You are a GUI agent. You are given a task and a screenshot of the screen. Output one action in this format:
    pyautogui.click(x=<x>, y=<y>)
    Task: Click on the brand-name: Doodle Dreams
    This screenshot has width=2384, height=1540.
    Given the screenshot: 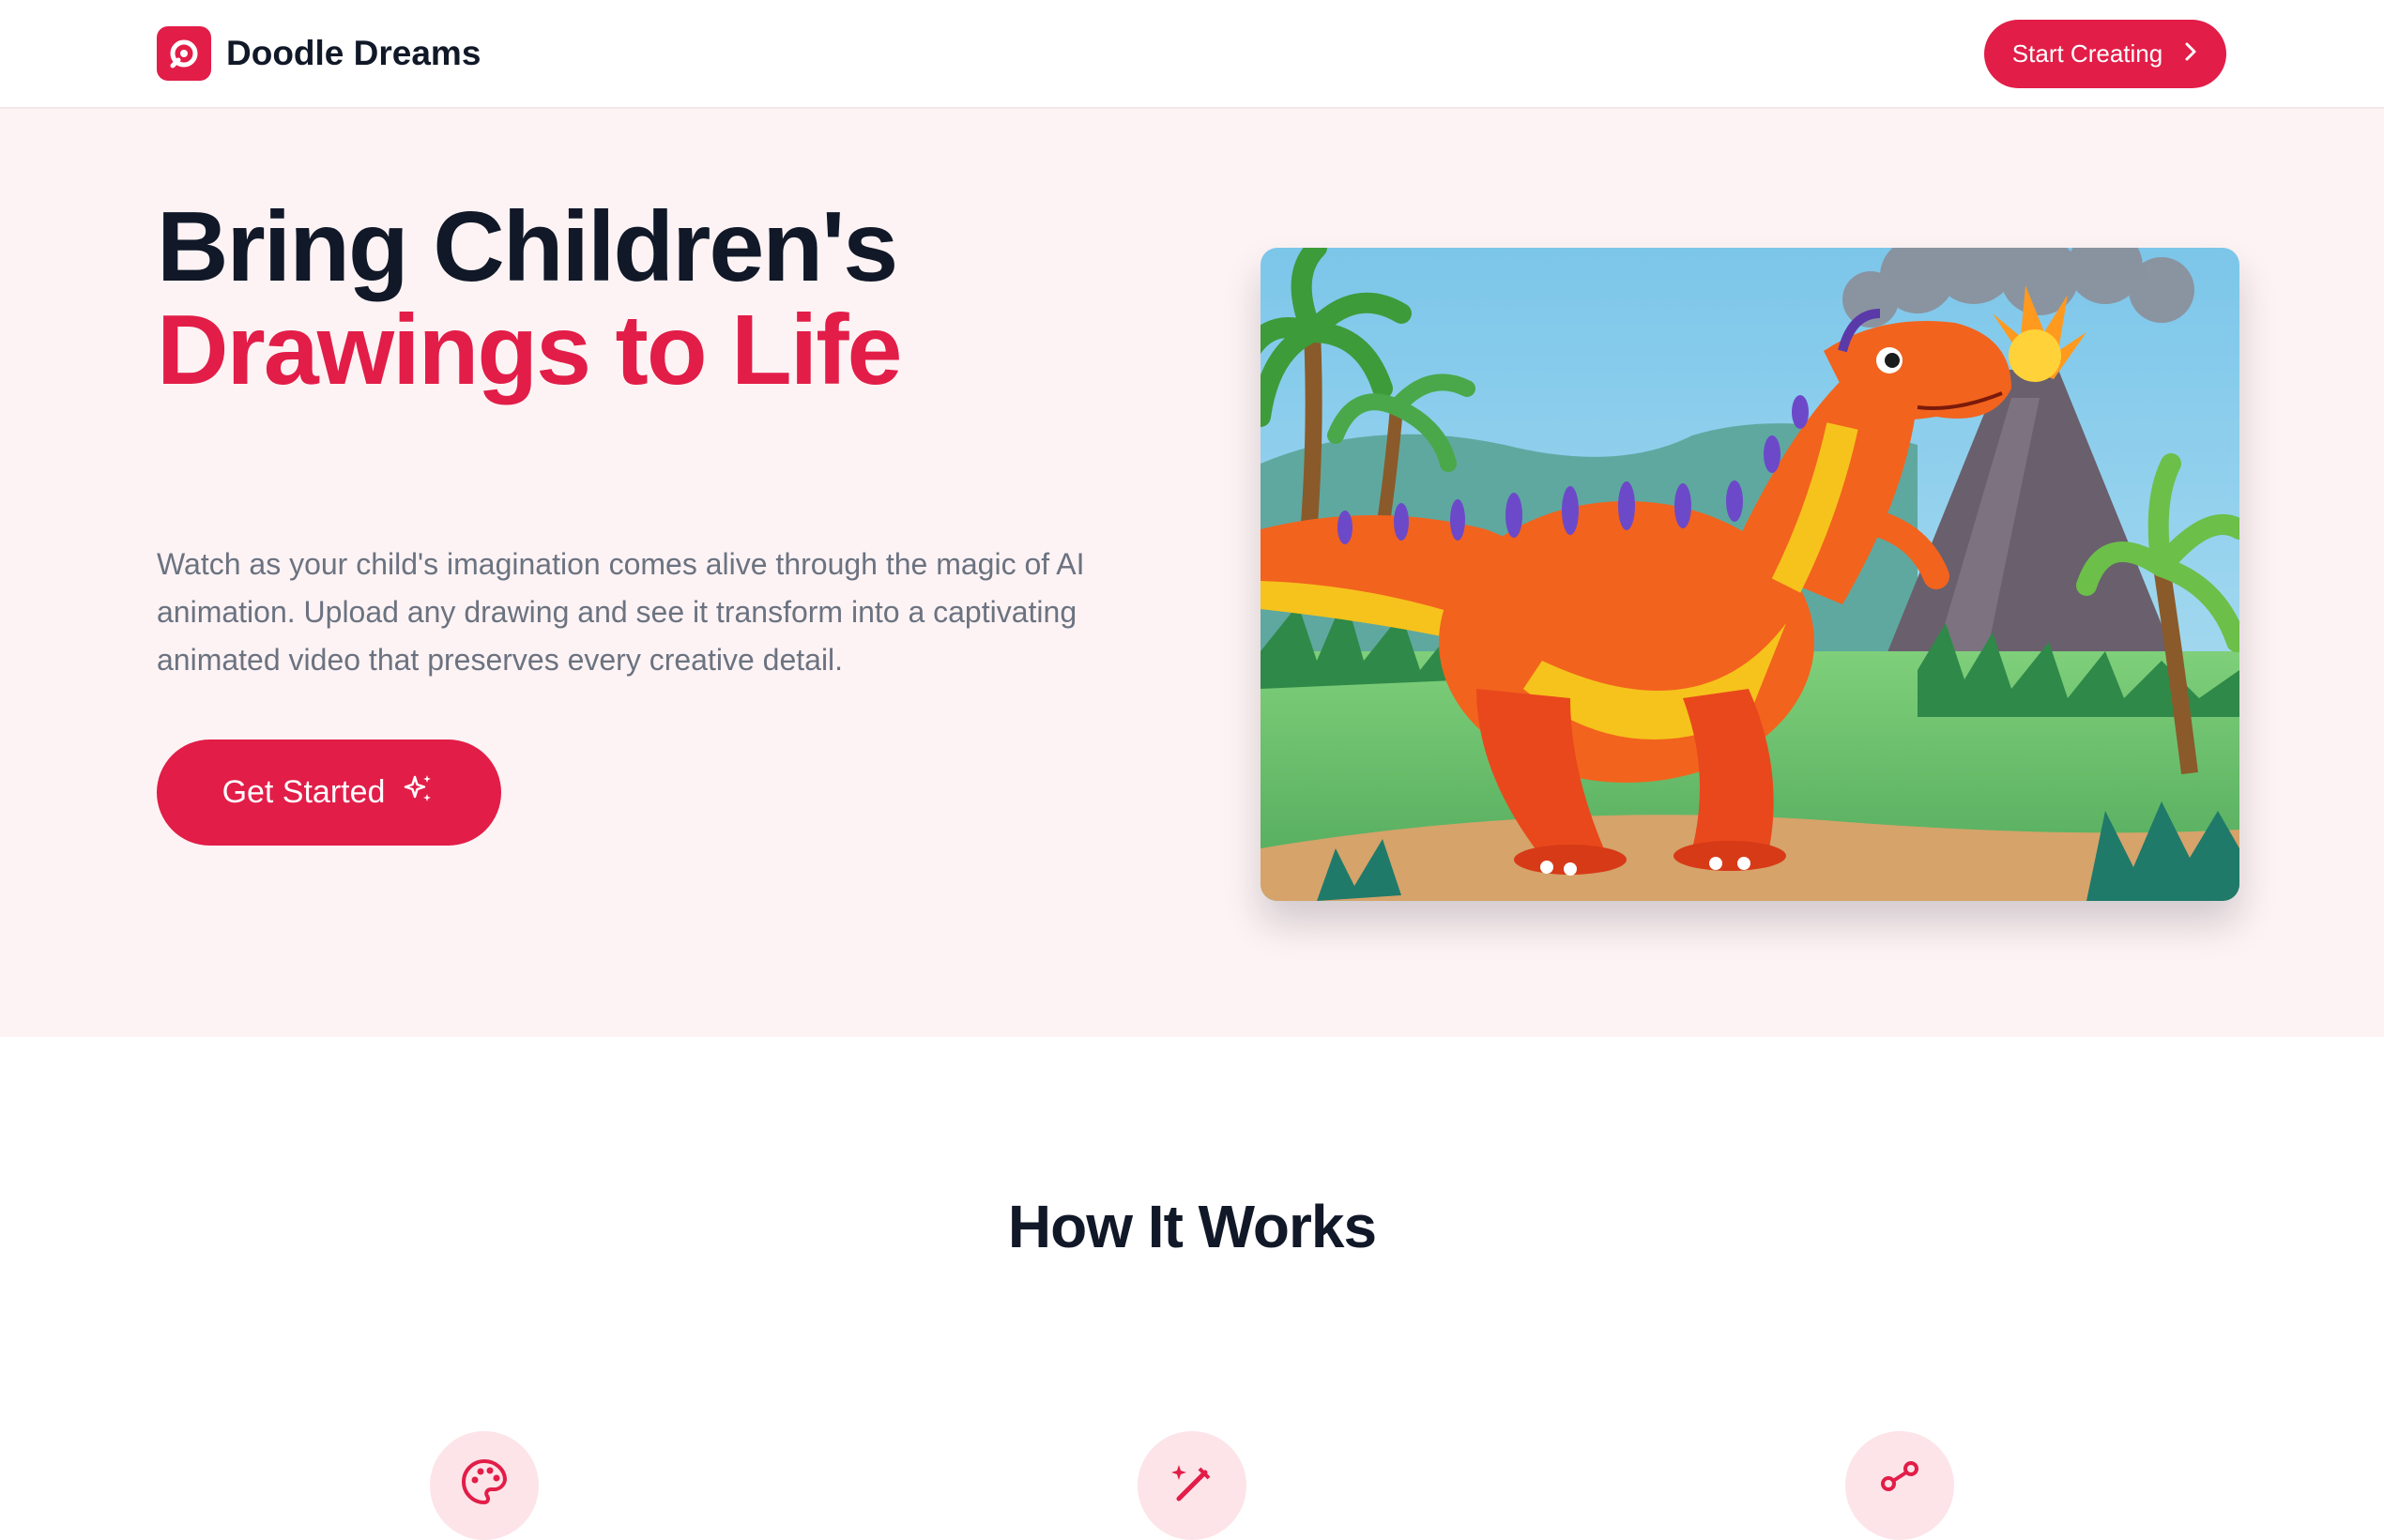 What is the action you would take?
    pyautogui.click(x=354, y=53)
    